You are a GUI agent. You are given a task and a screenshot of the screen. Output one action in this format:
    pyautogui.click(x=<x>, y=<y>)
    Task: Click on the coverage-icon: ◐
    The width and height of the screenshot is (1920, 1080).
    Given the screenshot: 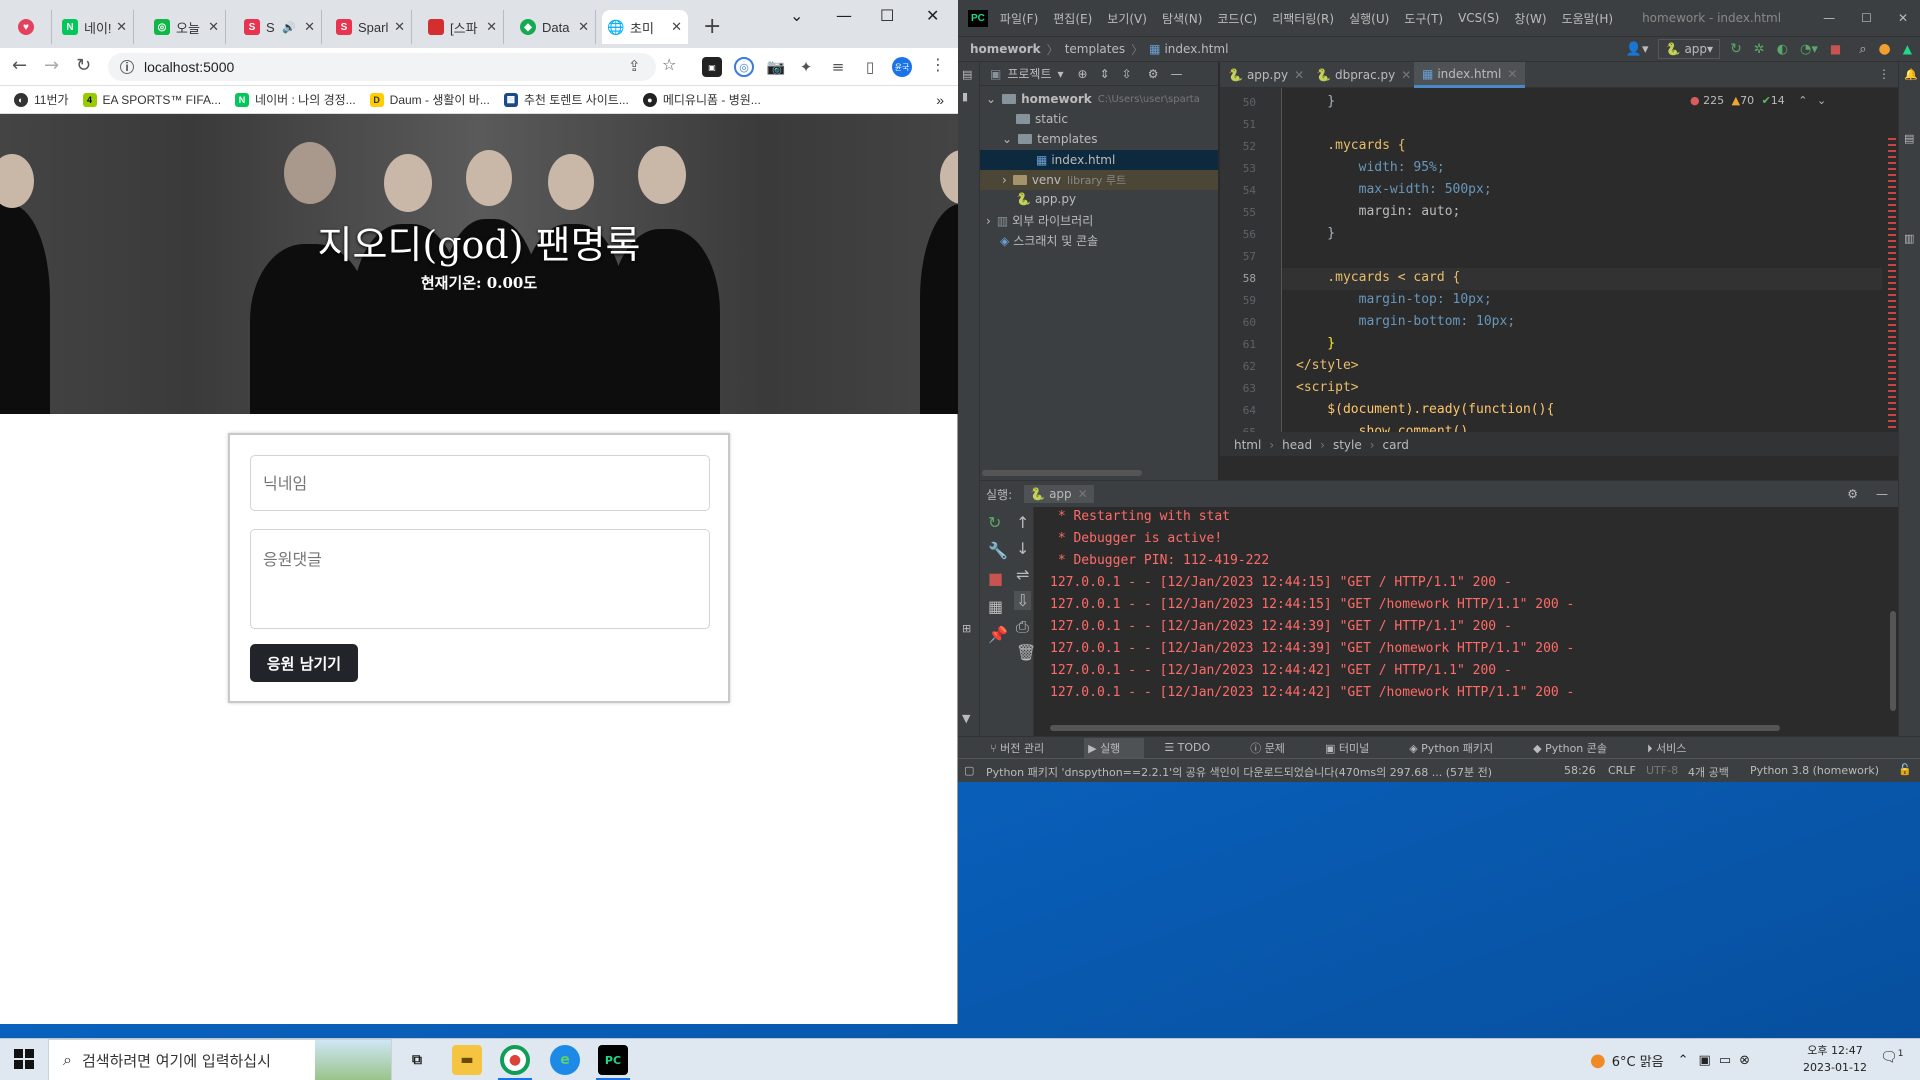 What is the action you would take?
    pyautogui.click(x=1782, y=49)
    